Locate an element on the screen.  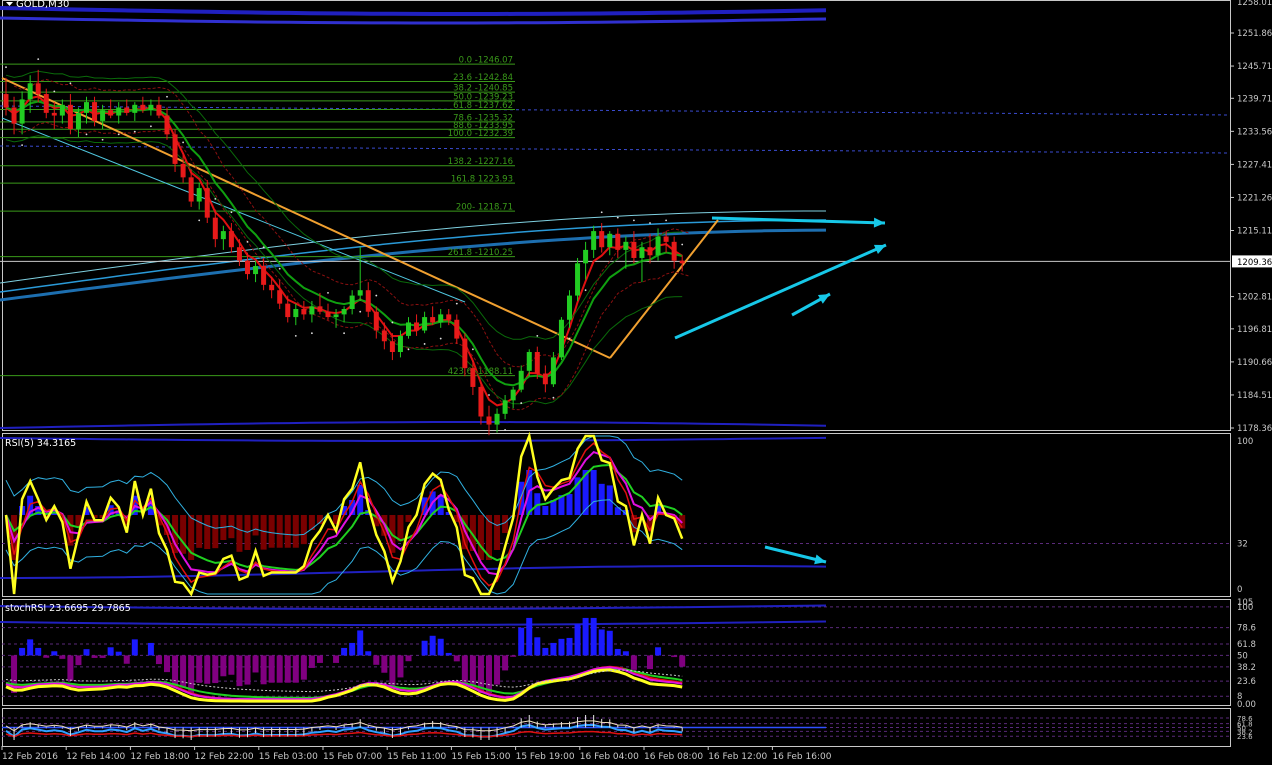
fibo-label: 23.6 -1242.84 is located at coordinates (483, 78).